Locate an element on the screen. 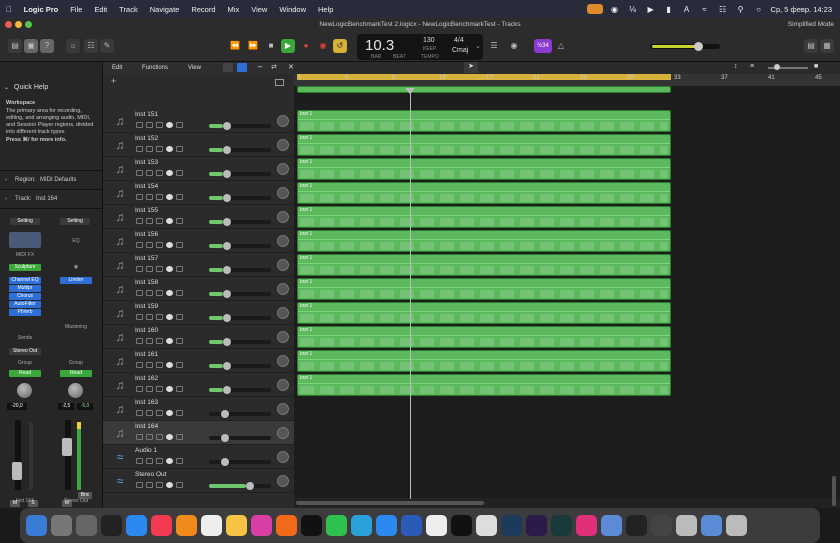 The image size is (840, 543). track-name: Audio 1 is located at coordinates (146, 450).